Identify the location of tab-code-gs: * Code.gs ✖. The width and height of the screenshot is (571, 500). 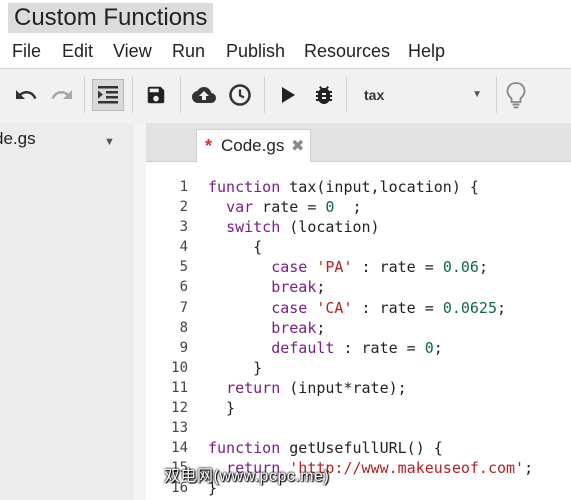
(253, 145).